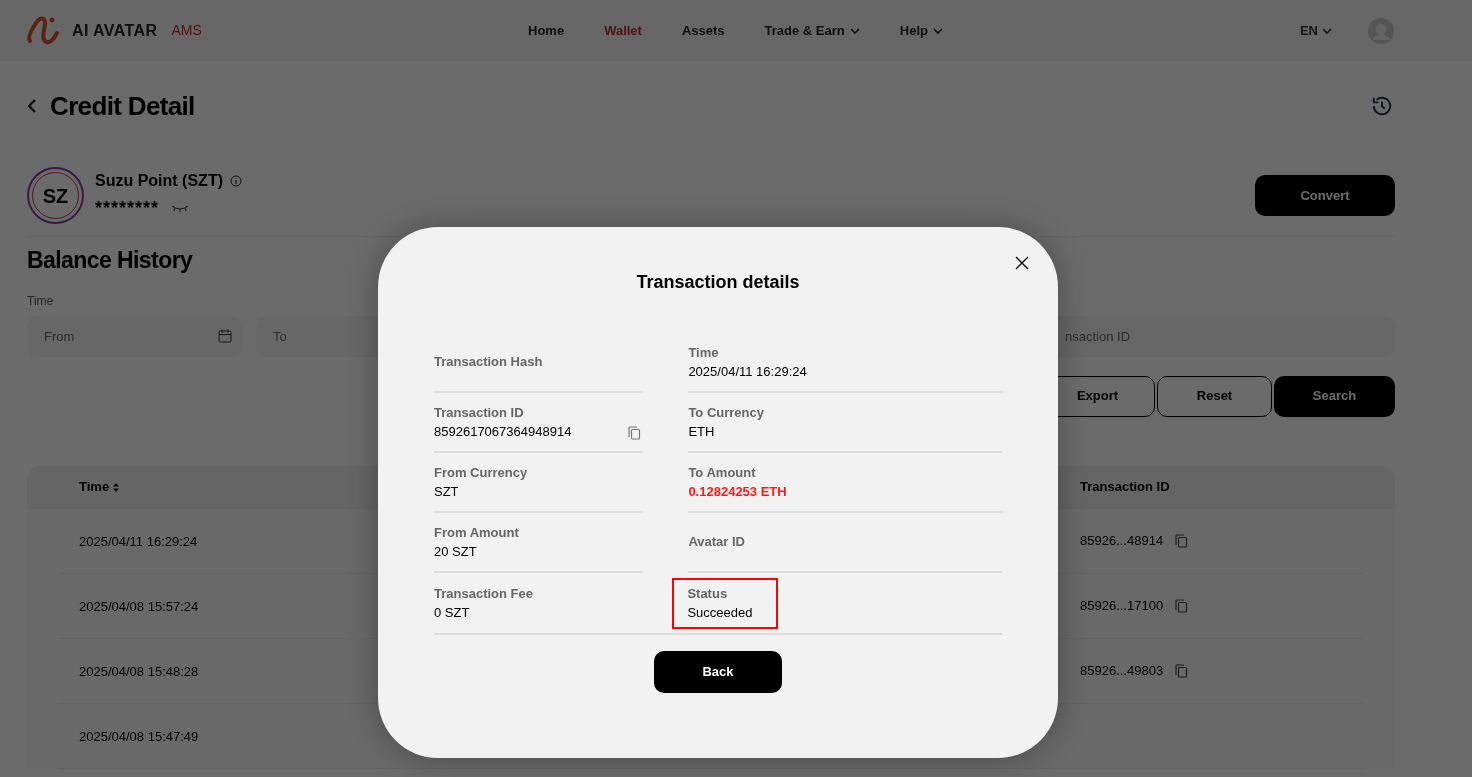 This screenshot has width=1472, height=777. I want to click on table-cell: 2025/04/08 15:48:28, so click(139, 671).